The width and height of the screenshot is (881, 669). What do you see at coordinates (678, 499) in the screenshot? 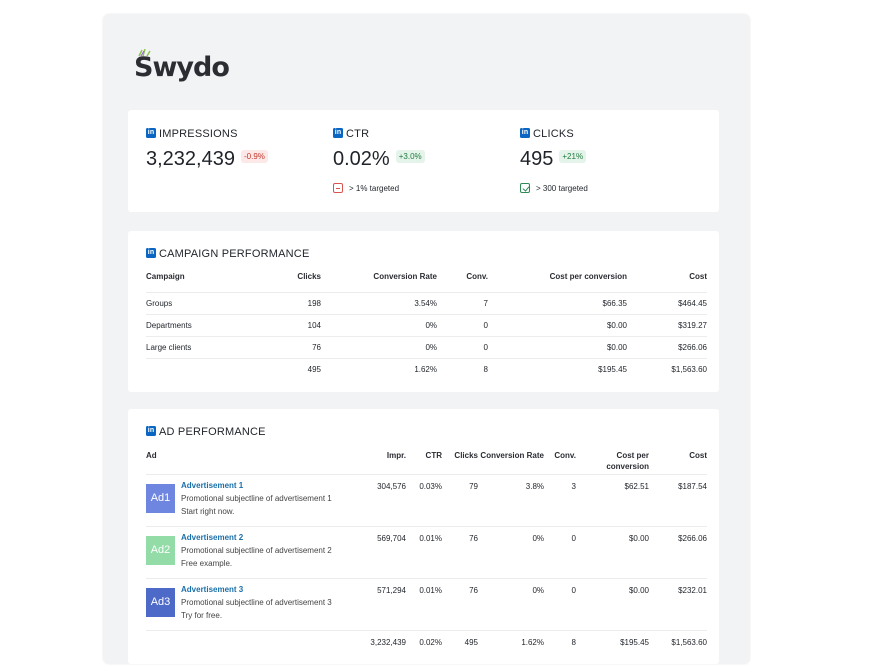
I see `table-cell: $187.54` at bounding box center [678, 499].